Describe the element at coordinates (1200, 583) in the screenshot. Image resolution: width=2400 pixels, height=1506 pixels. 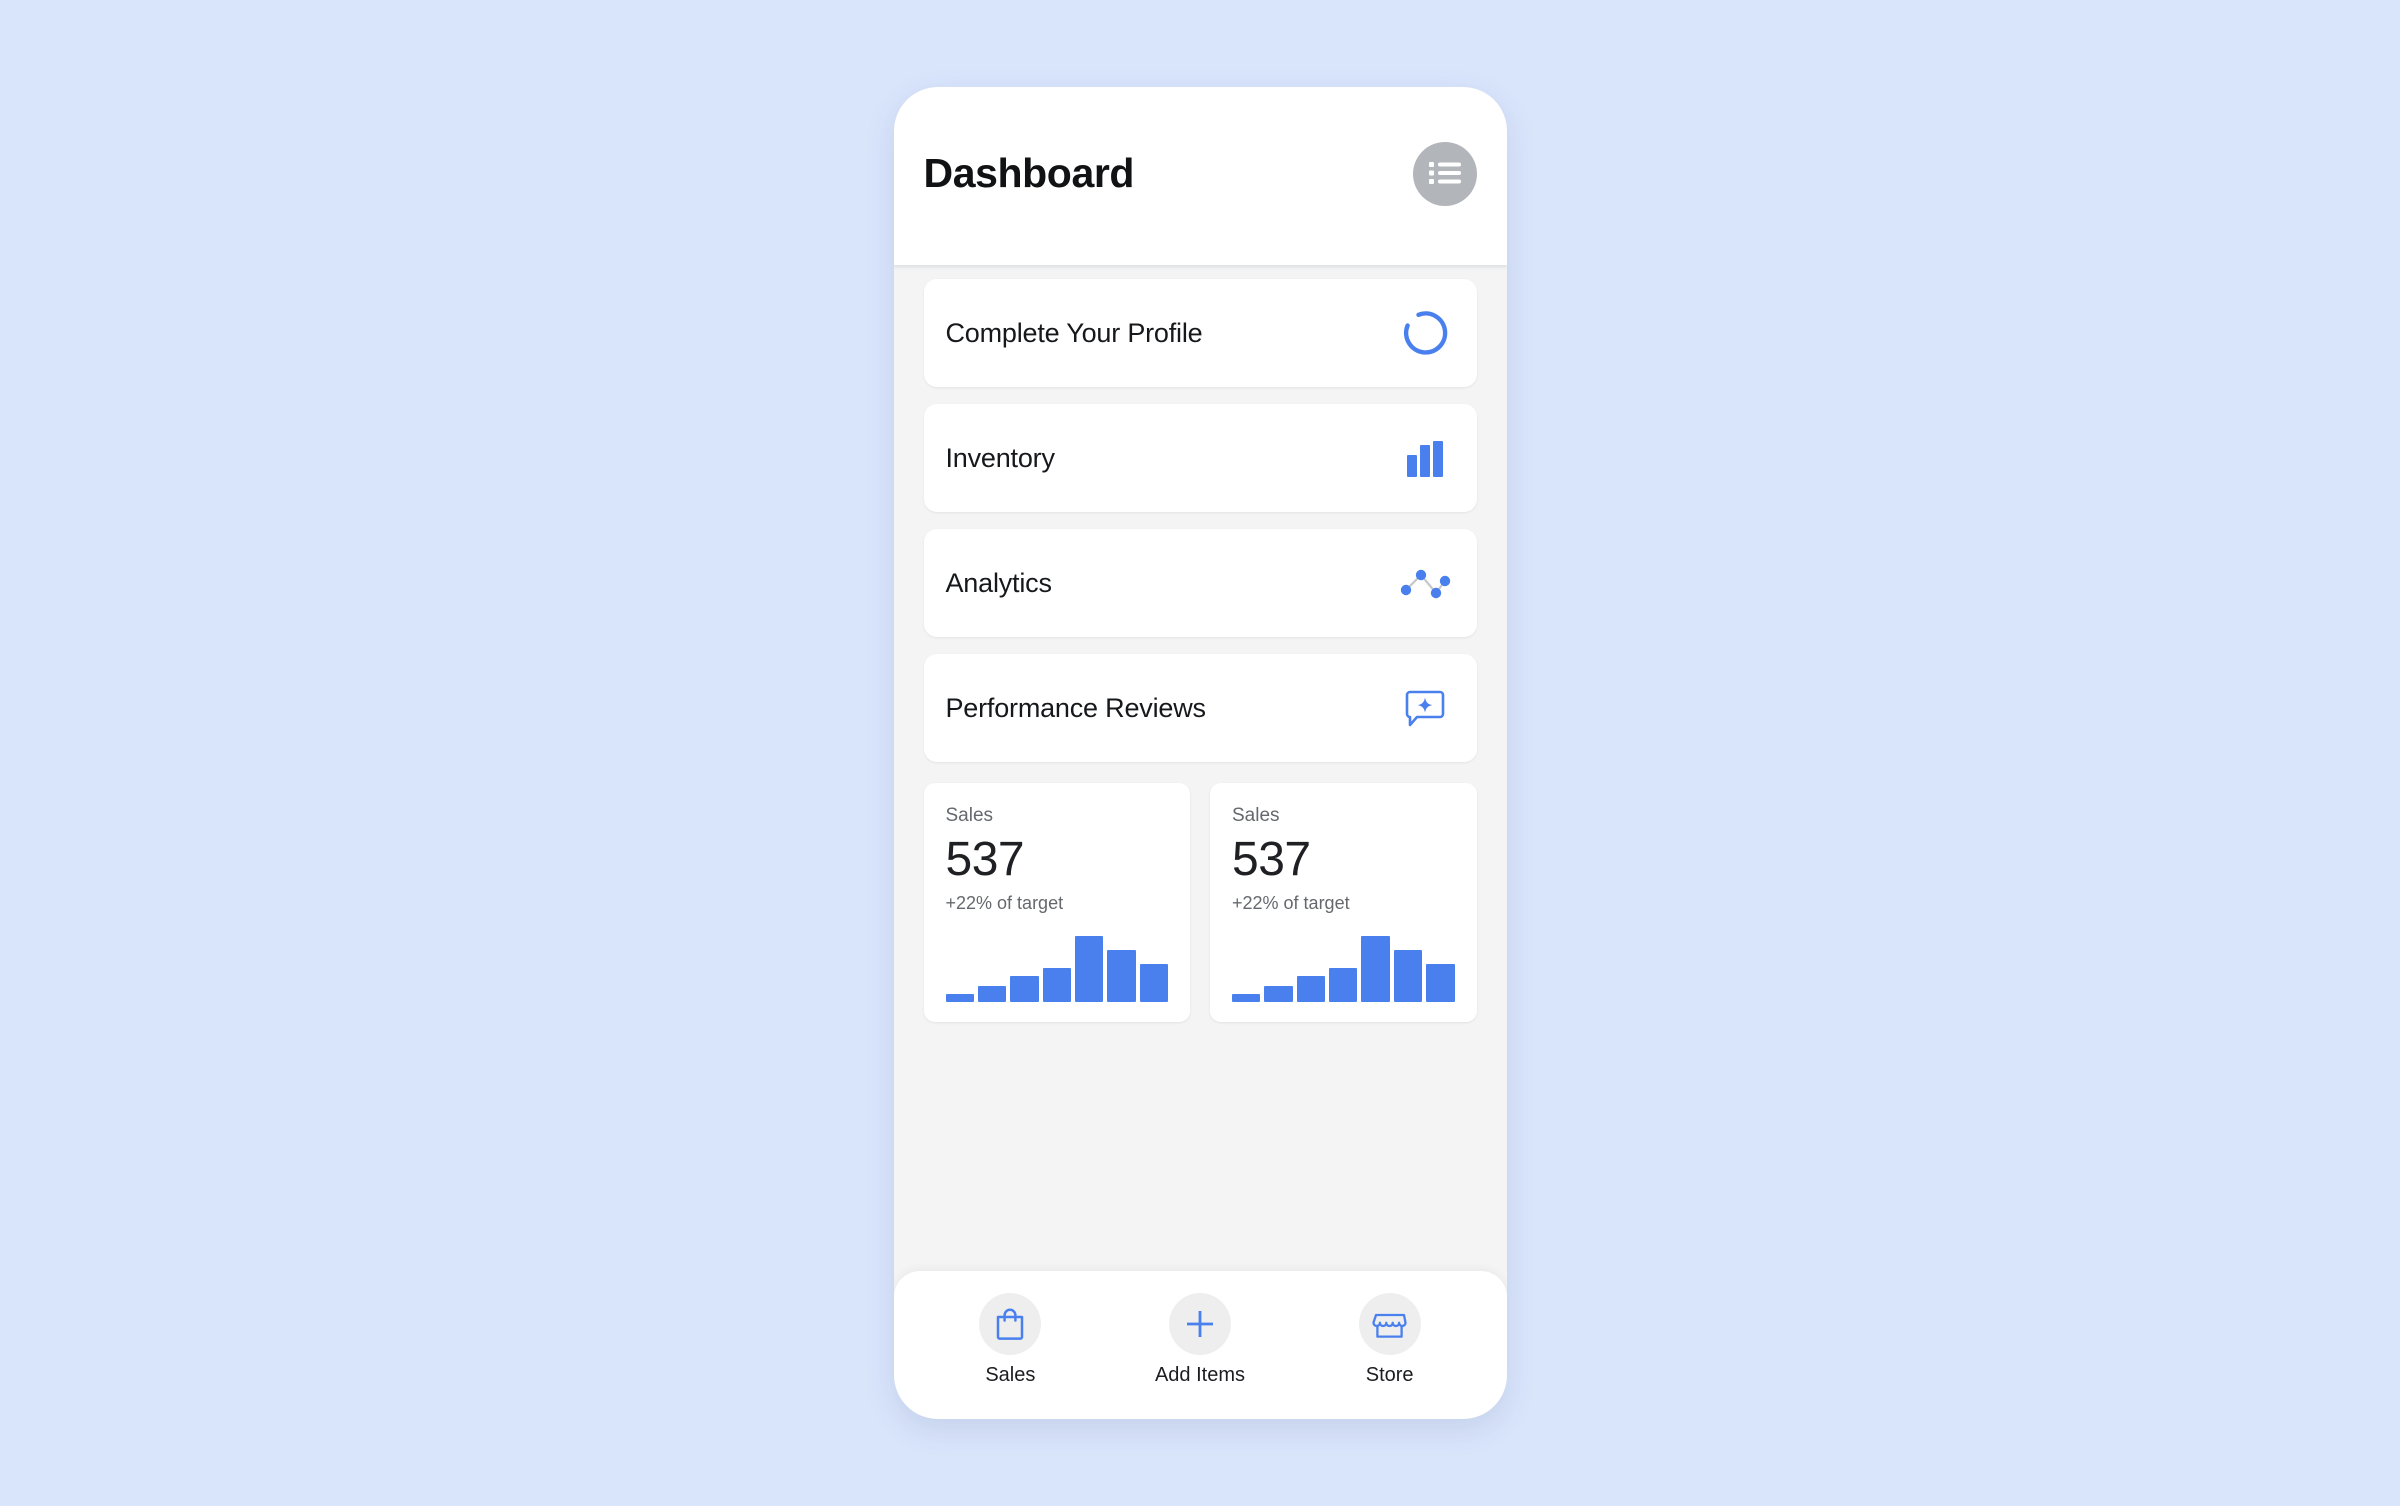
I see `feature-card-analytics: Analytics` at that location.